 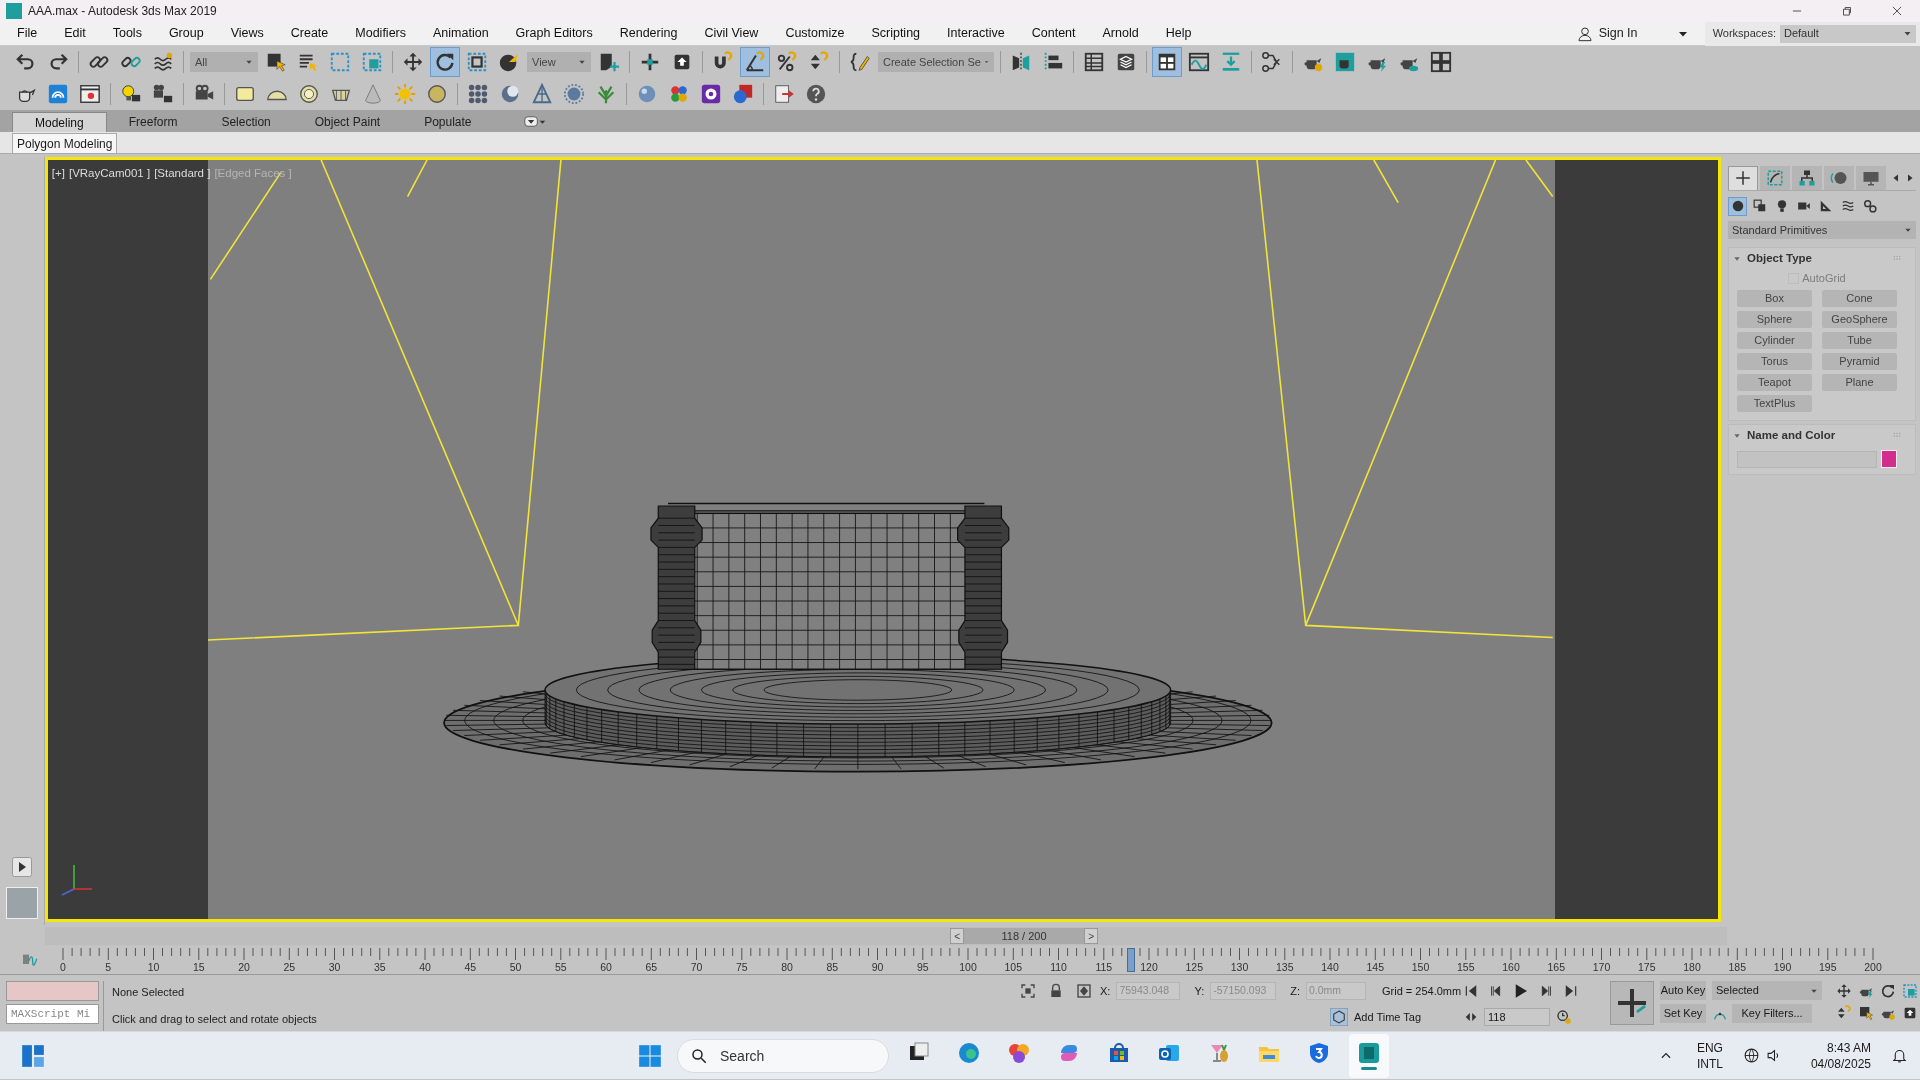 I want to click on menu-item: Animation, so click(x=461, y=33).